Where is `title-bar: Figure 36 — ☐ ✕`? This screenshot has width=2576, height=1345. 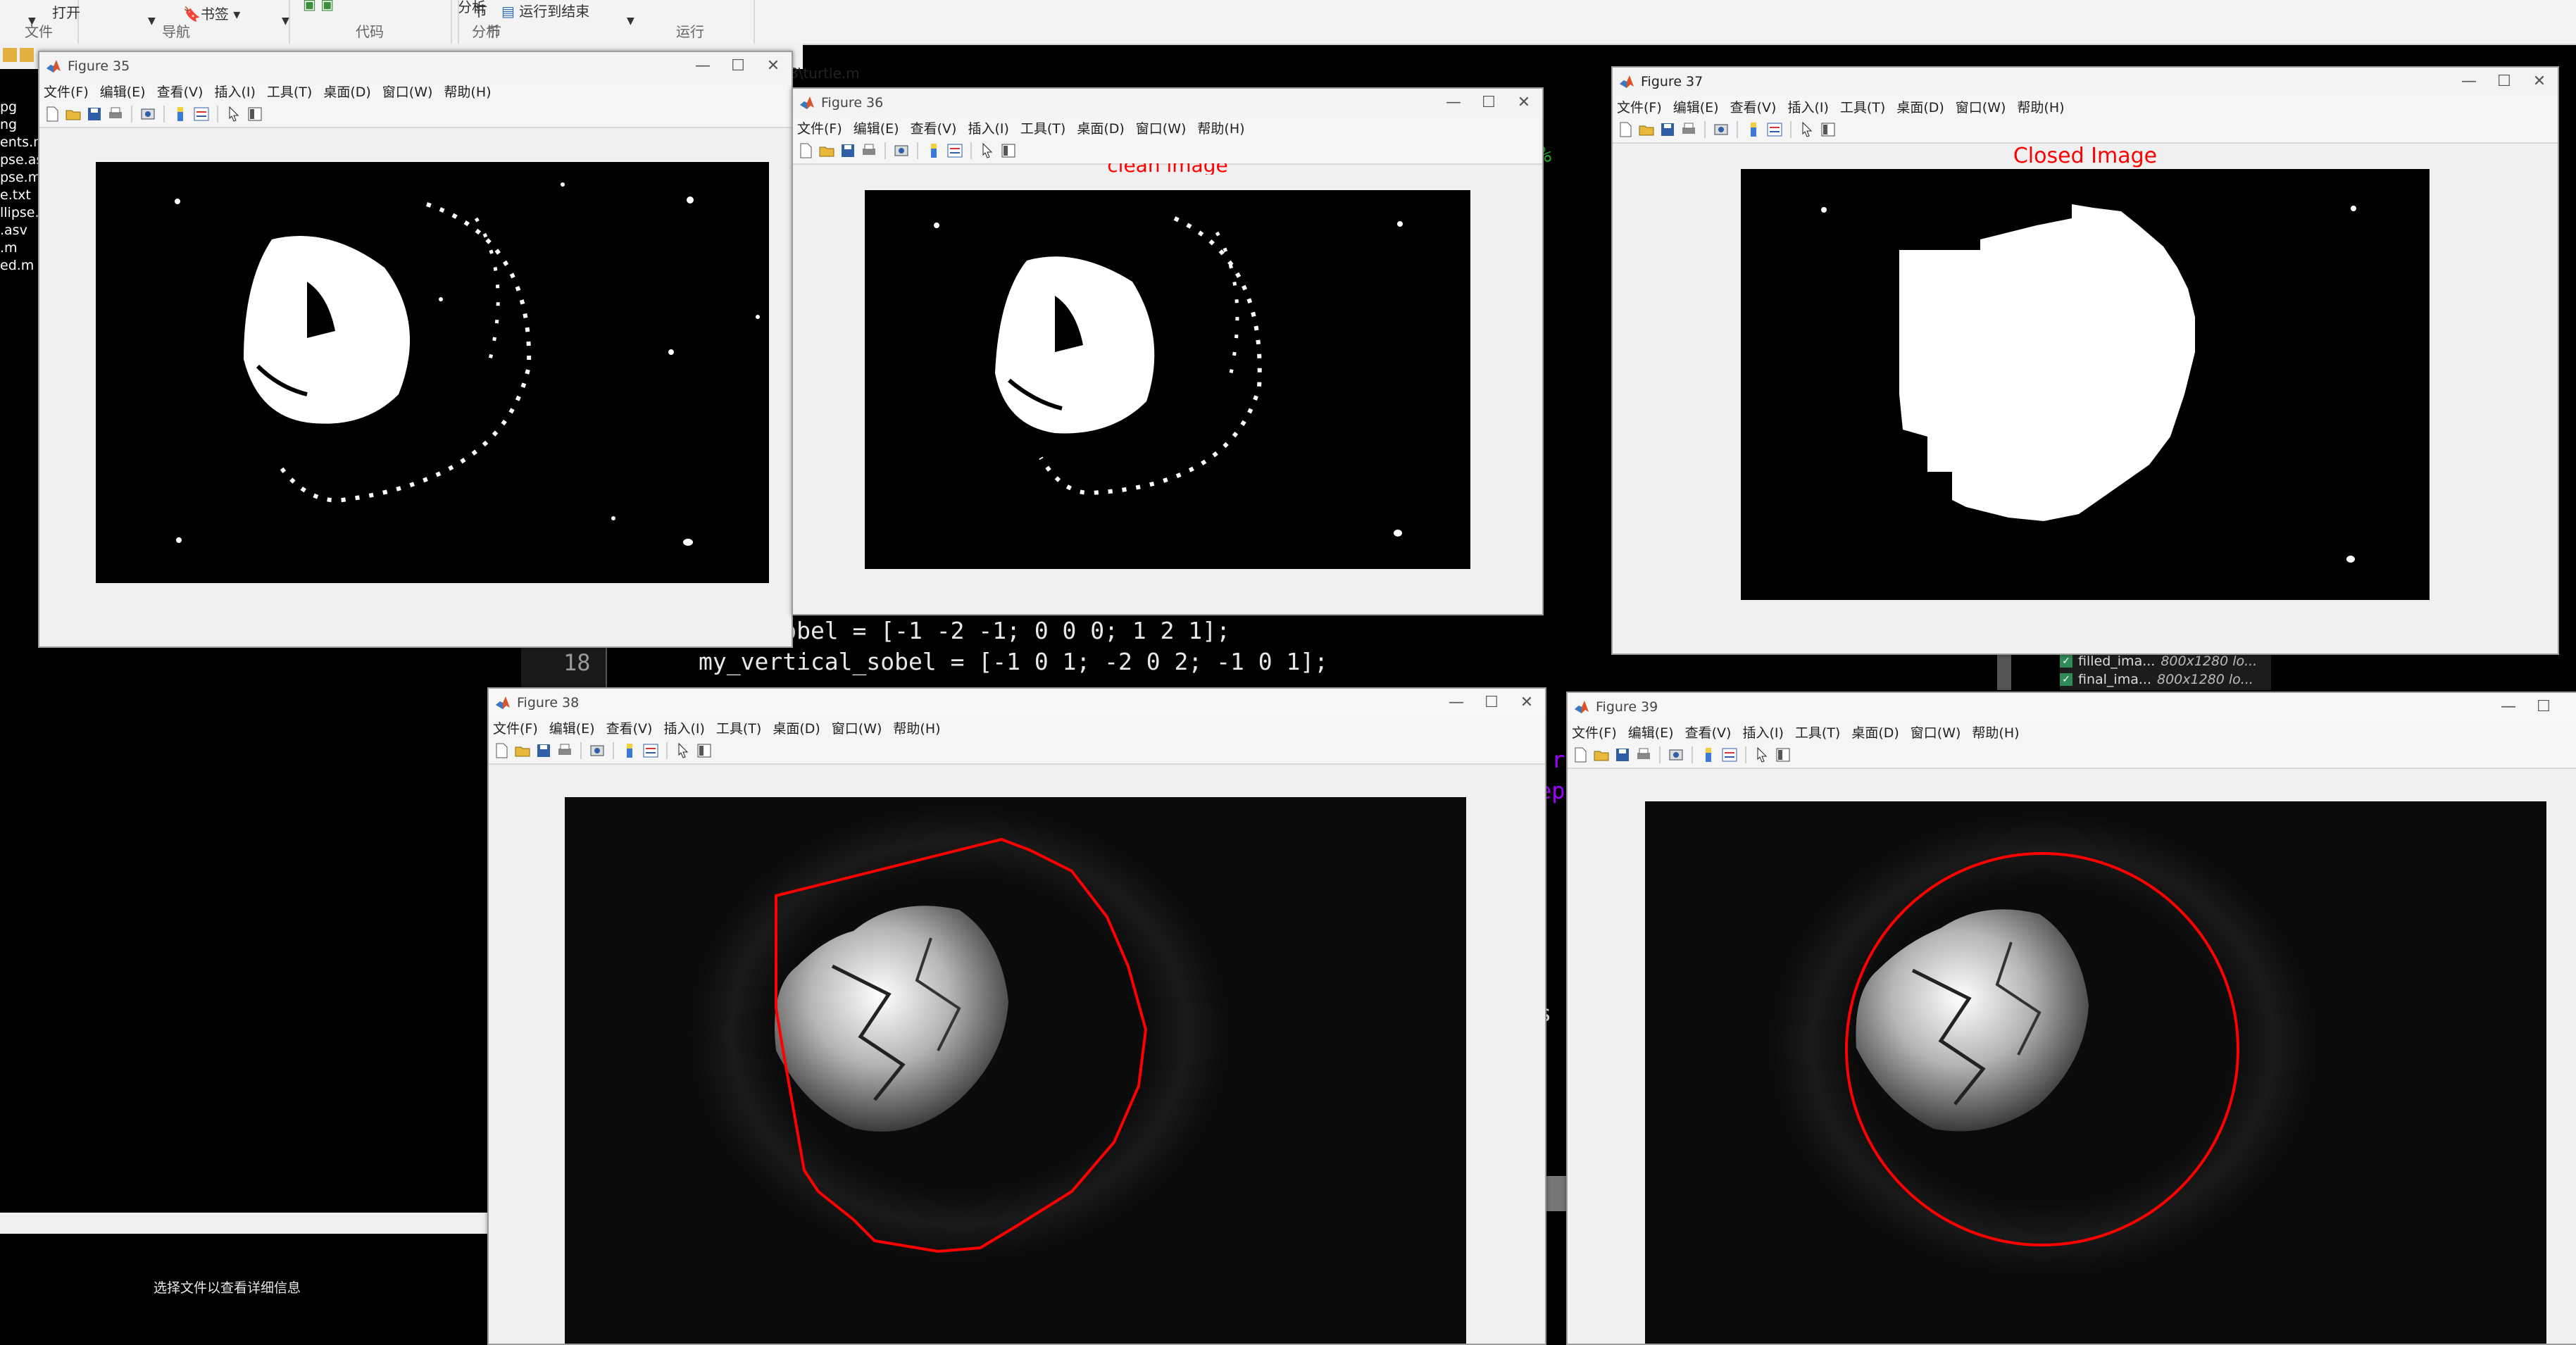
title-bar: Figure 36 — ☐ ✕ is located at coordinates (1167, 103).